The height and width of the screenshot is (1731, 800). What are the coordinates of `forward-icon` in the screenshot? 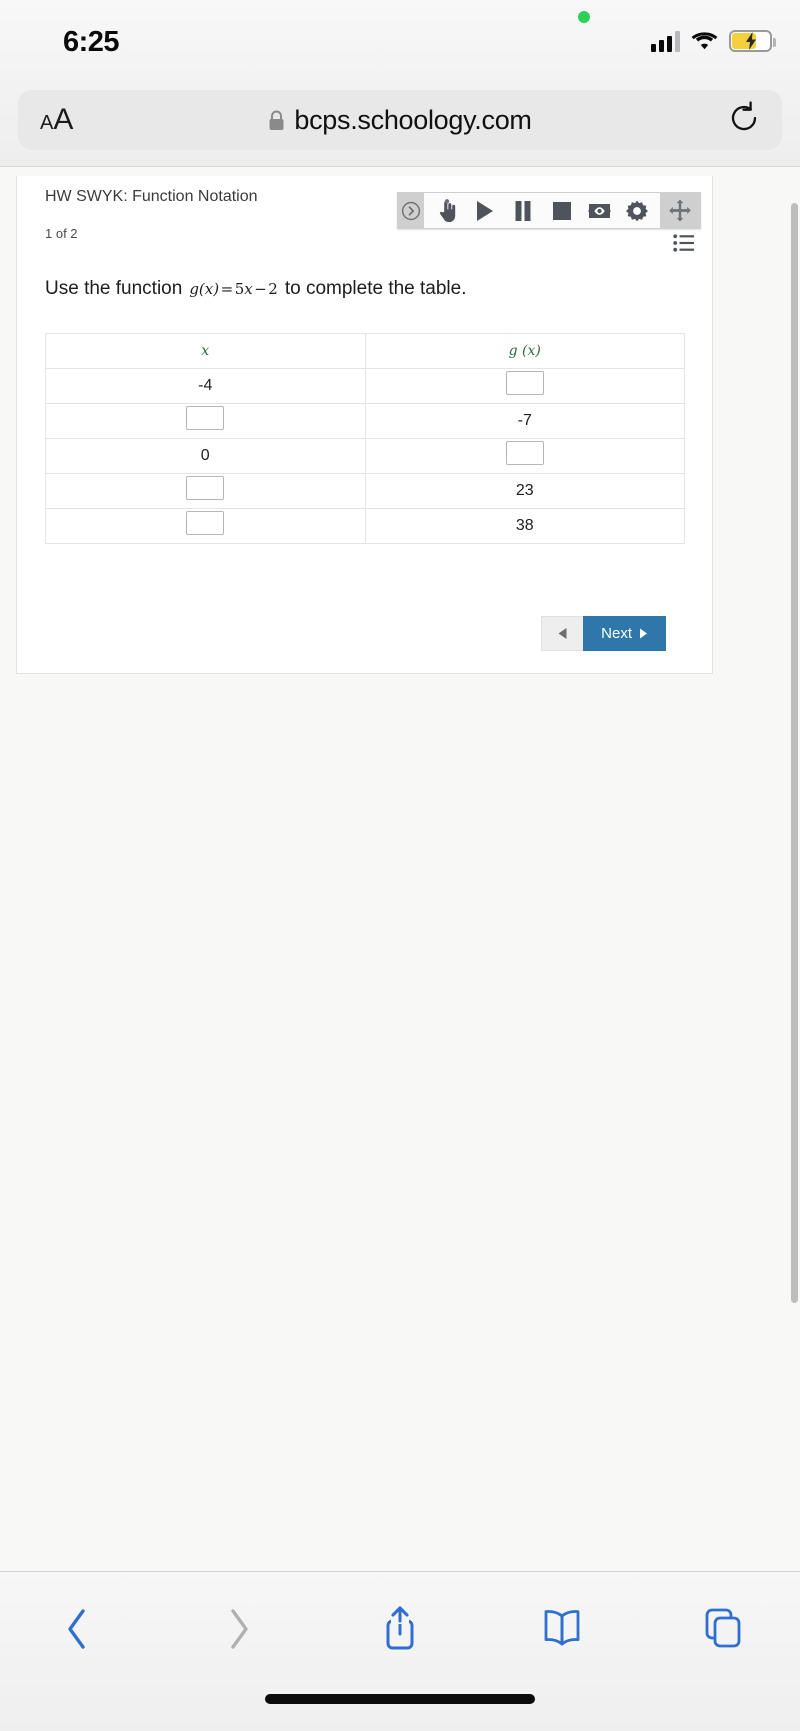 It's located at (239, 1629).